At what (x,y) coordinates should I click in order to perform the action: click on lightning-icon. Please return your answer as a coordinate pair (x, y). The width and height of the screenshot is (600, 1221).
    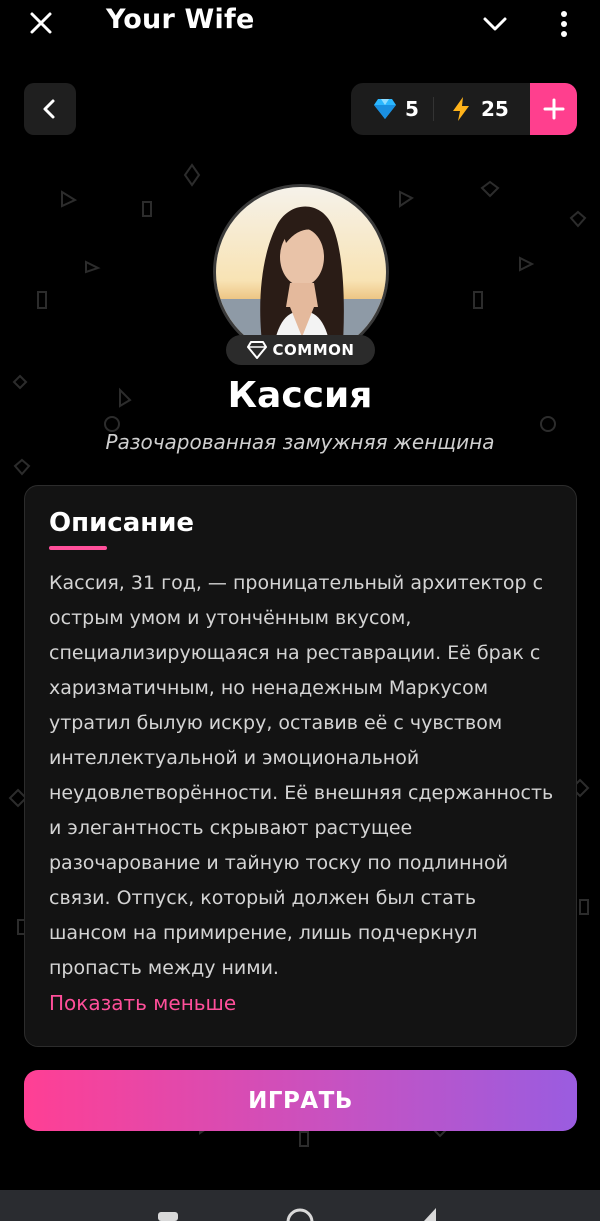
    Looking at the image, I should click on (461, 109).